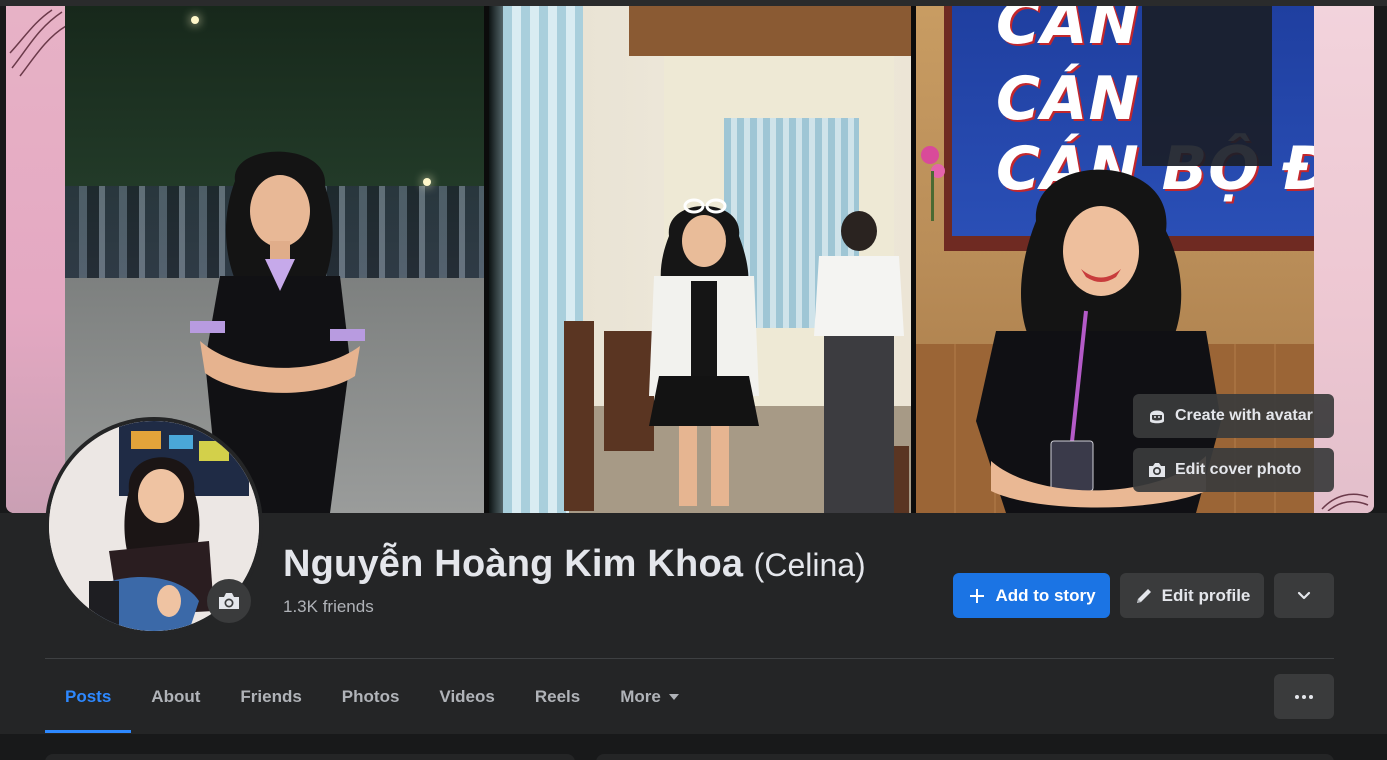  I want to click on tab-more: More, so click(649, 696).